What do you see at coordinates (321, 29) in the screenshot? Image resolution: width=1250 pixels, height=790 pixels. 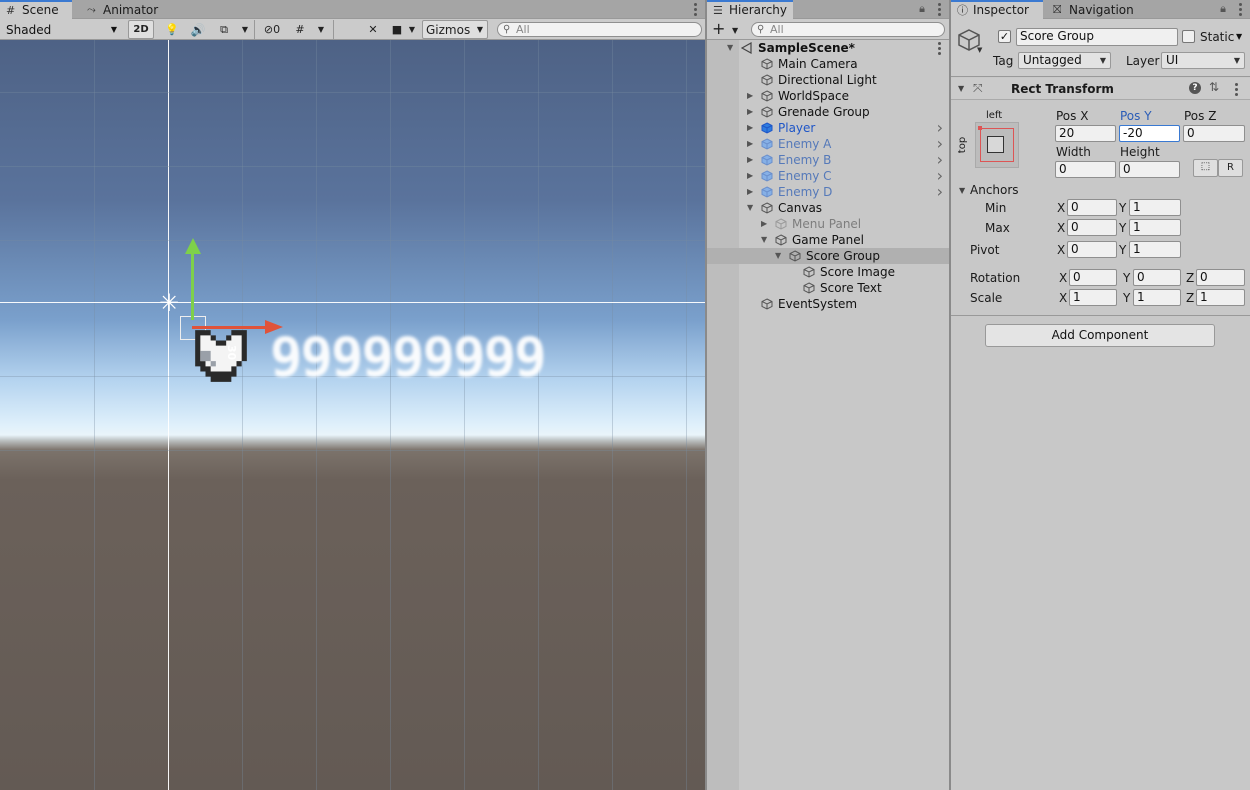 I see `grid-dropdown-icon: ▼` at bounding box center [321, 29].